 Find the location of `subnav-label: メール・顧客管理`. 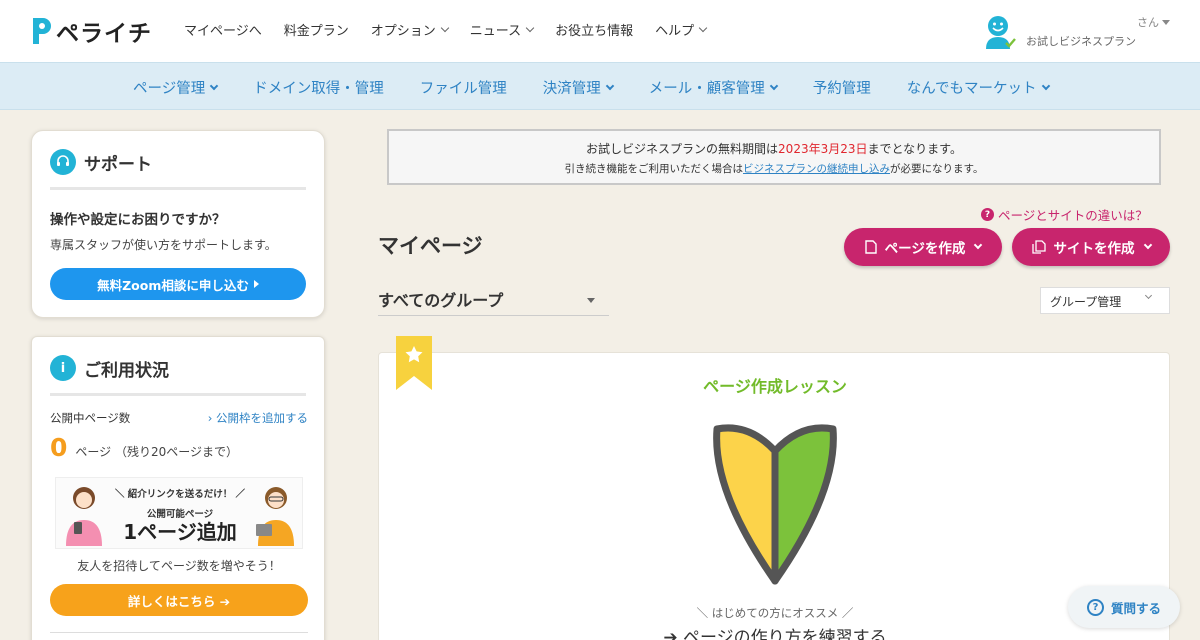

subnav-label: メール・顧客管理 is located at coordinates (706, 89).